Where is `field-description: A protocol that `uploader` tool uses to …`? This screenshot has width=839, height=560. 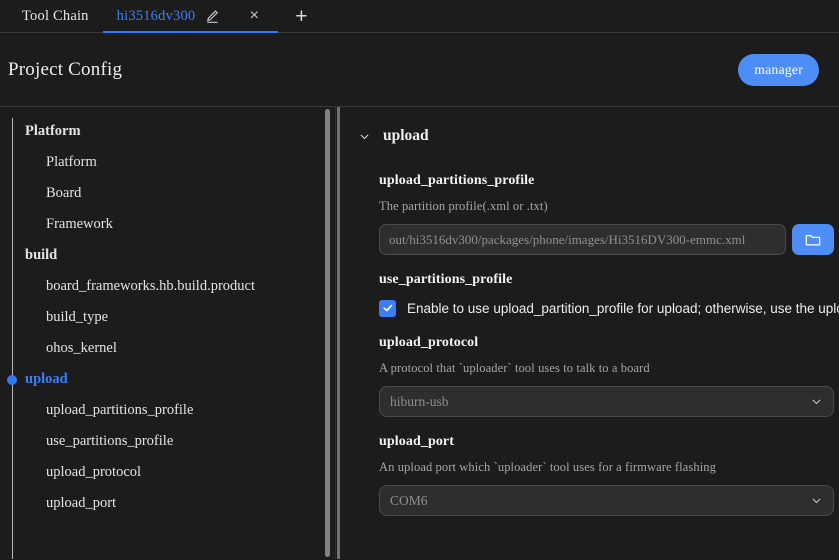
field-description: A protocol that `uploader` tool uses to … is located at coordinates (514, 368).